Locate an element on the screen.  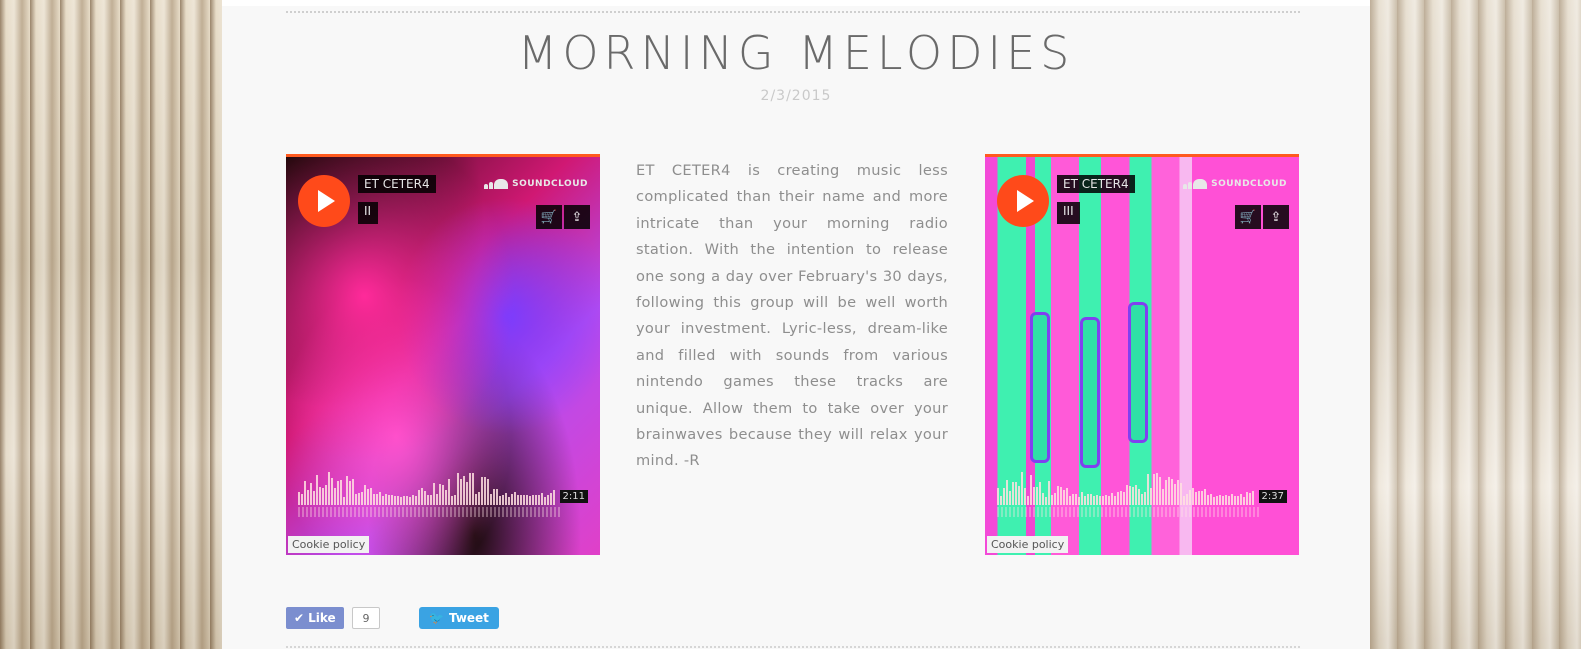
share-icon: ⇪ is located at coordinates (1276, 217).